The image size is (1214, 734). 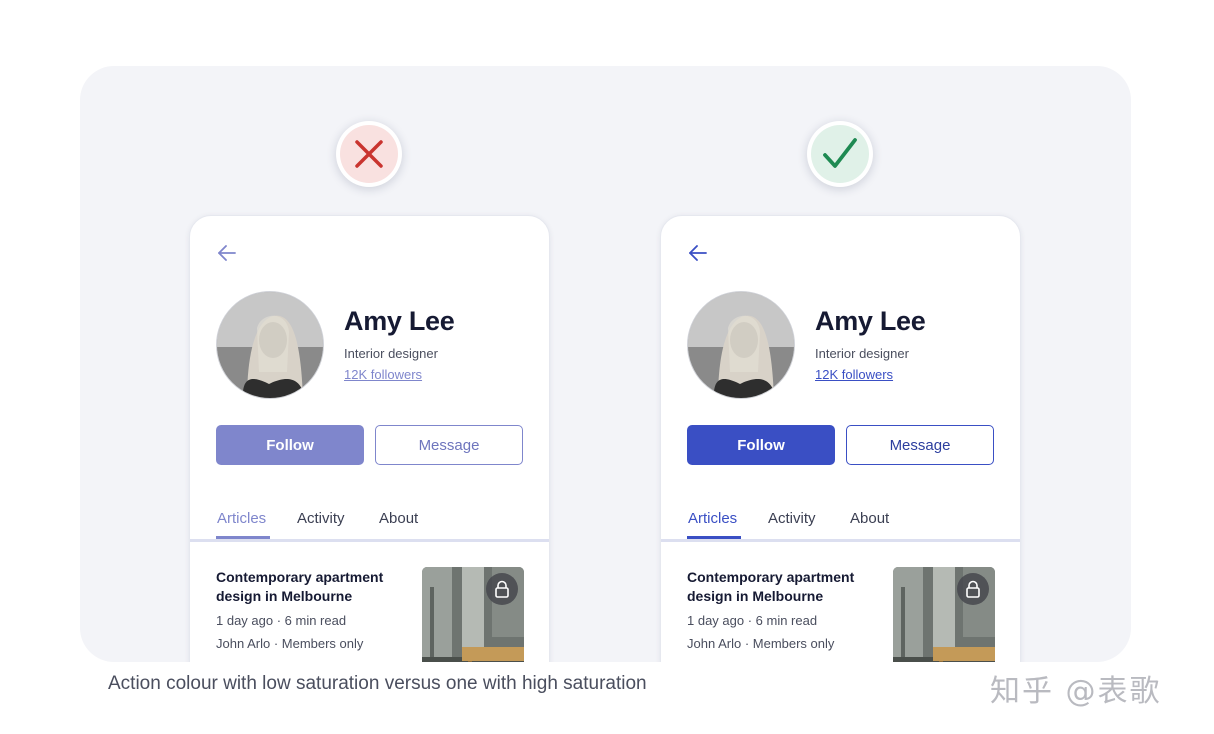 What do you see at coordinates (1076, 691) in the screenshot?
I see `watermark: 知乎 @表歌` at bounding box center [1076, 691].